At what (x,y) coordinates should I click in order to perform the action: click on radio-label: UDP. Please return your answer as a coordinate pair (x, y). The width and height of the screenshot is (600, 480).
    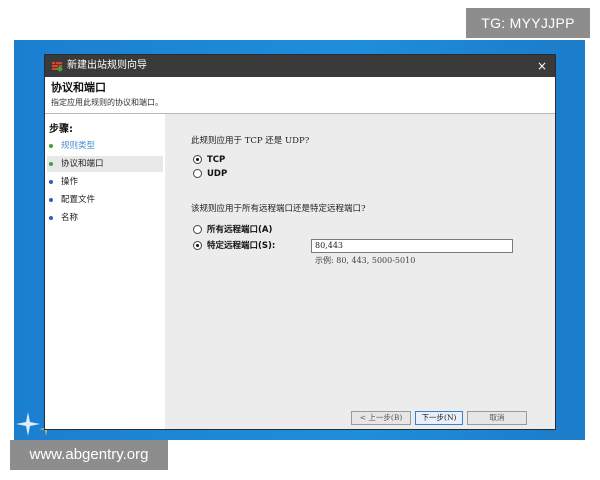
    Looking at the image, I should click on (217, 174).